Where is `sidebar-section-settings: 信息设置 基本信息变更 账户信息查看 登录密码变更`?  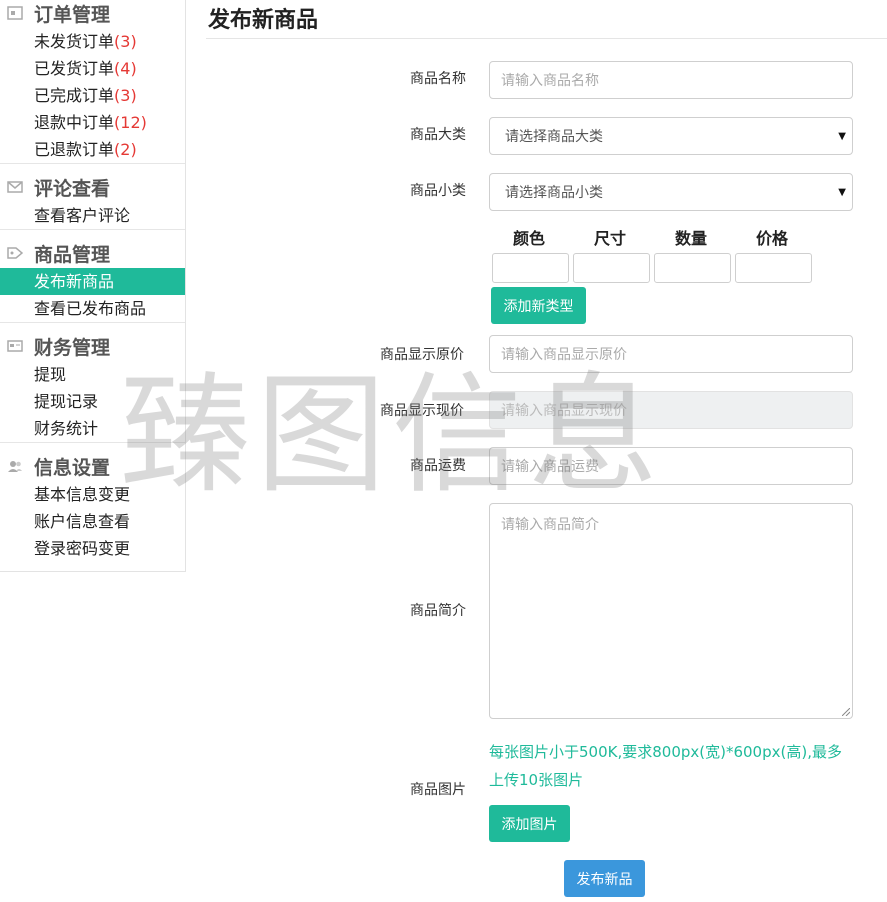
sidebar-section-settings: 信息设置 基本信息变更 账户信息查看 登录密码变更 is located at coordinates (92, 502).